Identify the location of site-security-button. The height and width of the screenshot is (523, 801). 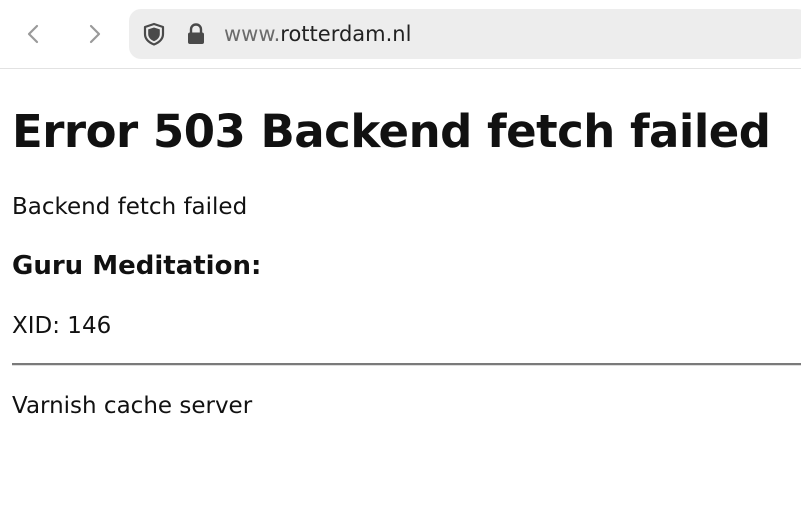
(196, 34).